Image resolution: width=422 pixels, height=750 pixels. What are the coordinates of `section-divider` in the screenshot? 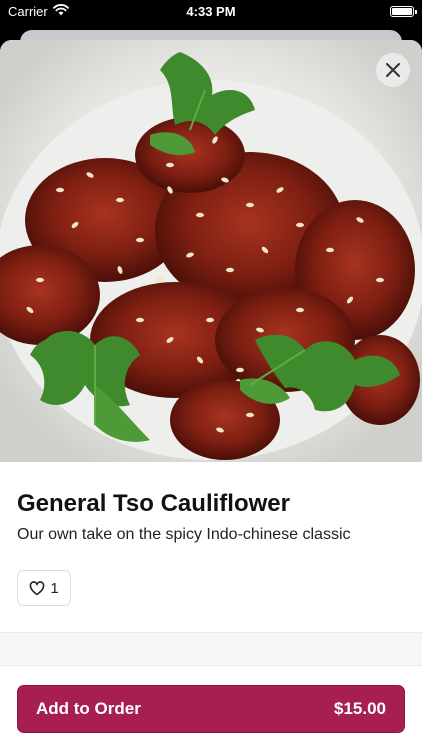 It's located at (211, 649).